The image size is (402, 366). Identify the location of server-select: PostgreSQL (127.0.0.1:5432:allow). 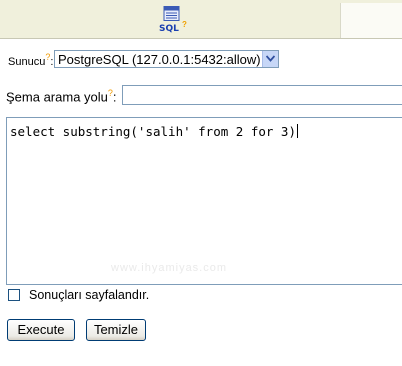
(166, 59).